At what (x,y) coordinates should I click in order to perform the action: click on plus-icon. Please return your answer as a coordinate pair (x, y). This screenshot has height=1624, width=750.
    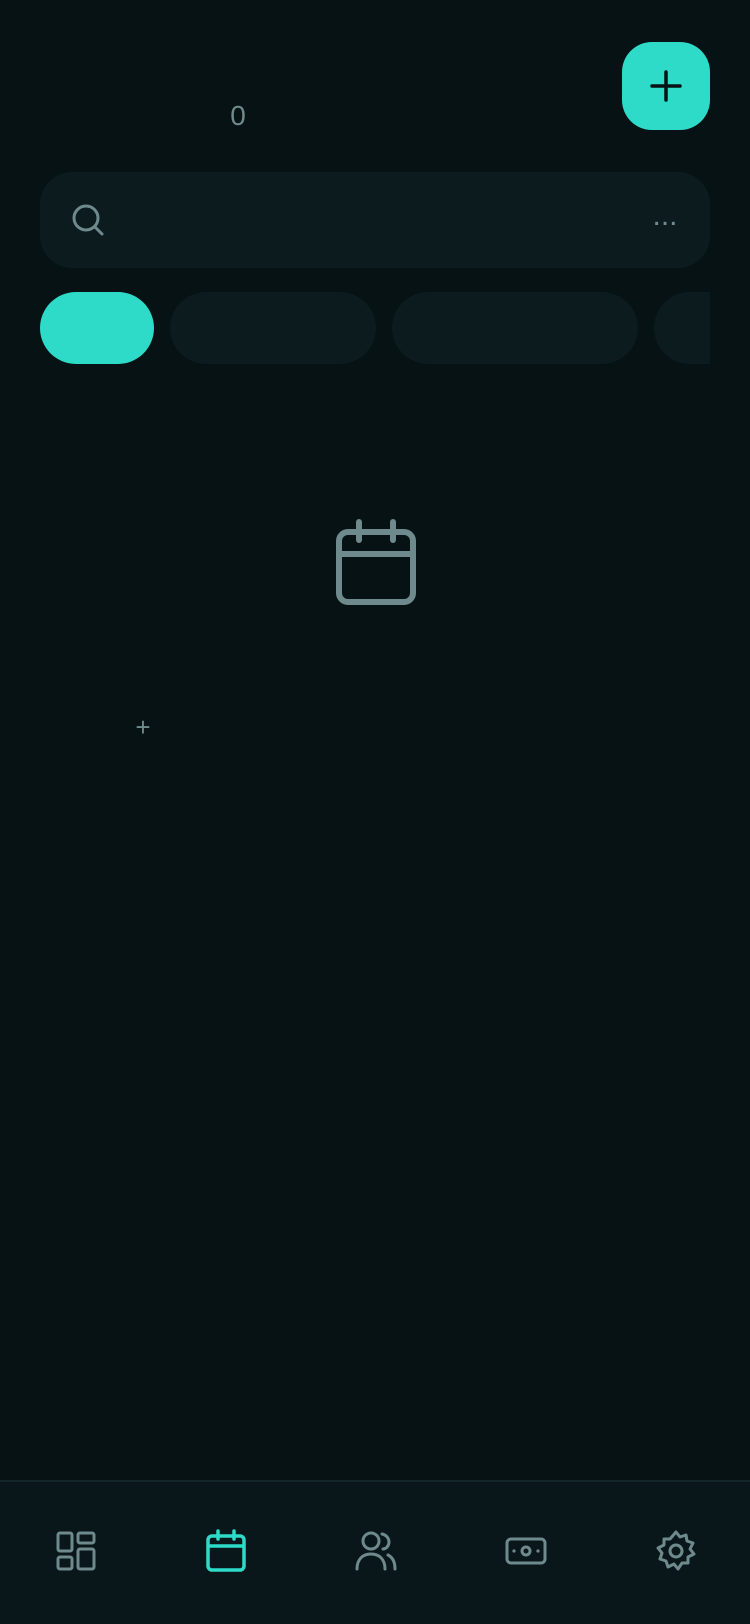
    Looking at the image, I should click on (666, 86).